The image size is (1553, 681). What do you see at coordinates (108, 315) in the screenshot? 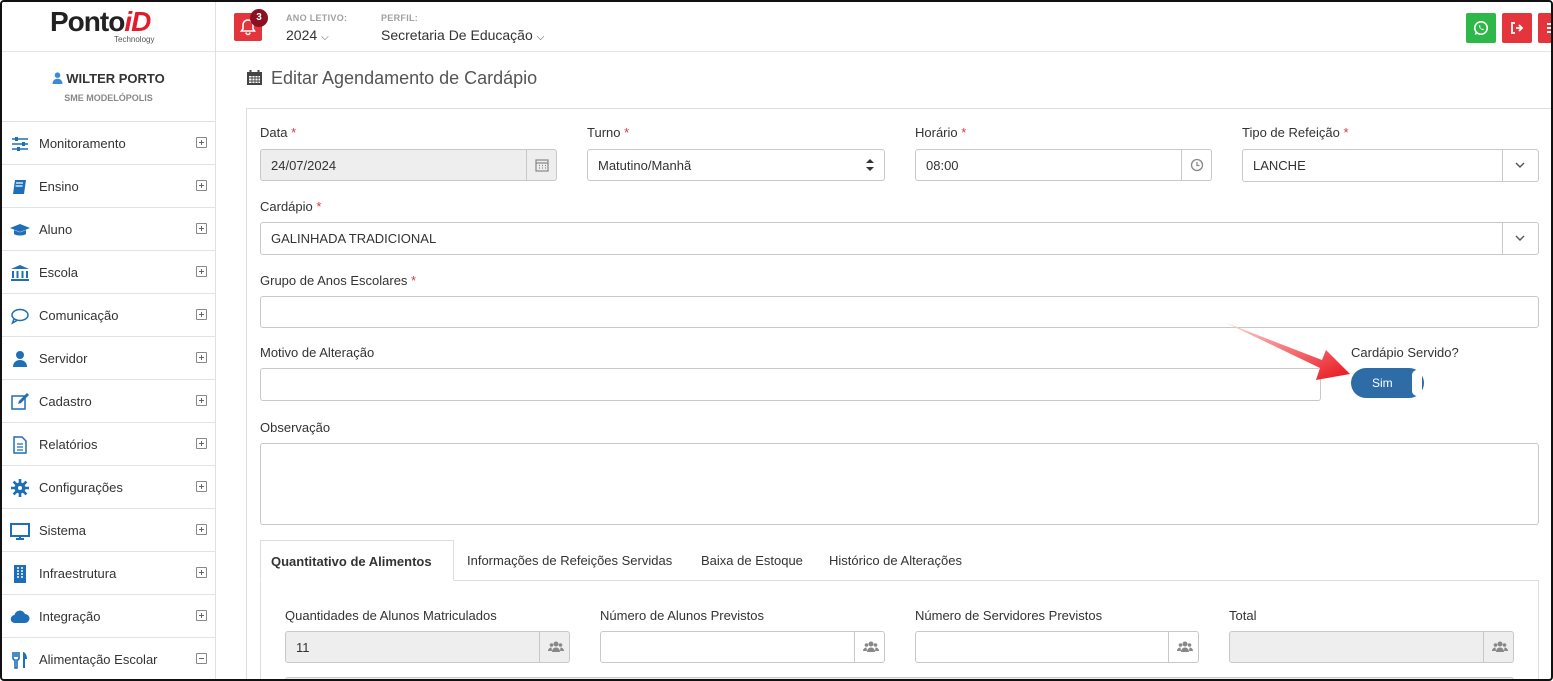
I see `sidebar-item-comunicacao: Comunicação` at bounding box center [108, 315].